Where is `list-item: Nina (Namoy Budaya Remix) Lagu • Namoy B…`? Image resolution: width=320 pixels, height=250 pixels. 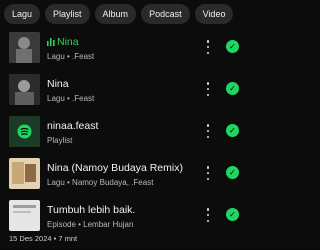 list-item: Nina (Namoy Budaya Remix) Lagu • Namoy B… is located at coordinates (125, 175).